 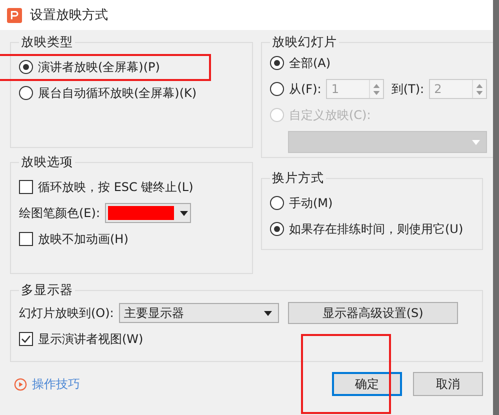 What do you see at coordinates (131, 187) in the screenshot?
I see `checkbox-option: 循环放映，按 ESC 键终止(L)` at bounding box center [131, 187].